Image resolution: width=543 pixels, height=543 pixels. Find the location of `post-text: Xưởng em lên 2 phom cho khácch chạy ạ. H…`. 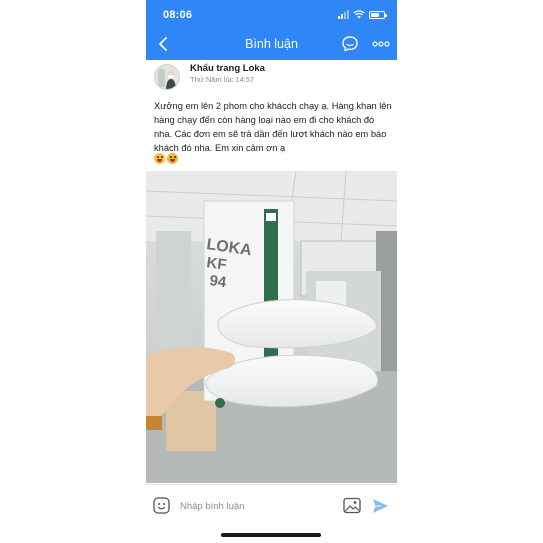

post-text: Xưởng em lên 2 phom cho khácch chạy ạ. H… is located at coordinates (273, 127).